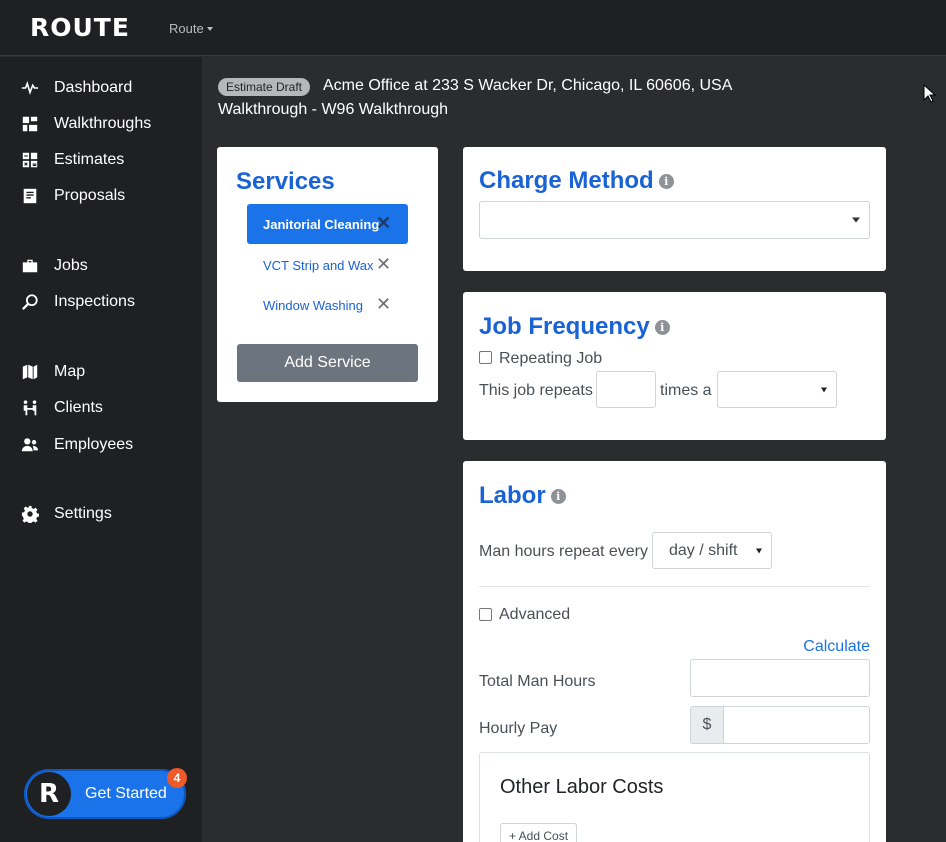 Image resolution: width=946 pixels, height=842 pixels. I want to click on status-badge: Estimate Draft, so click(264, 87).